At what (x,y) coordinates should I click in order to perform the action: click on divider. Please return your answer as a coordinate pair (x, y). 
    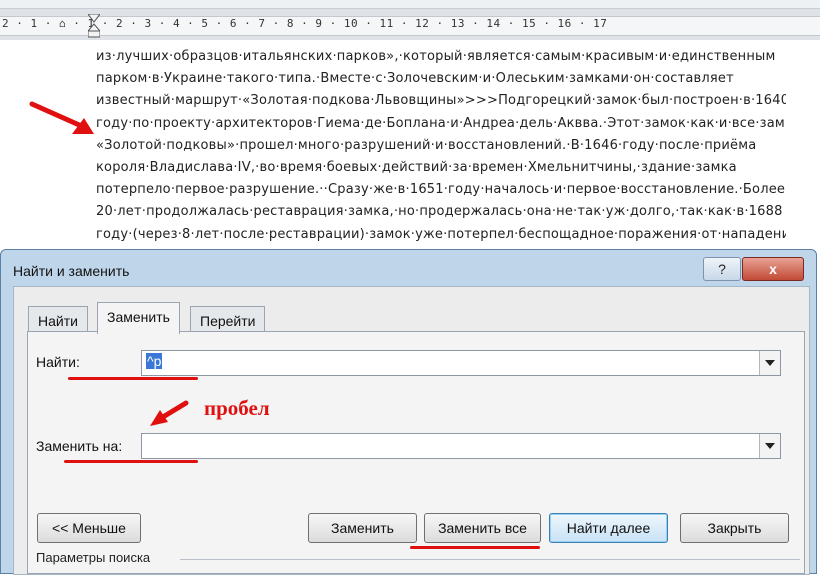
    Looking at the image, I should click on (490, 559).